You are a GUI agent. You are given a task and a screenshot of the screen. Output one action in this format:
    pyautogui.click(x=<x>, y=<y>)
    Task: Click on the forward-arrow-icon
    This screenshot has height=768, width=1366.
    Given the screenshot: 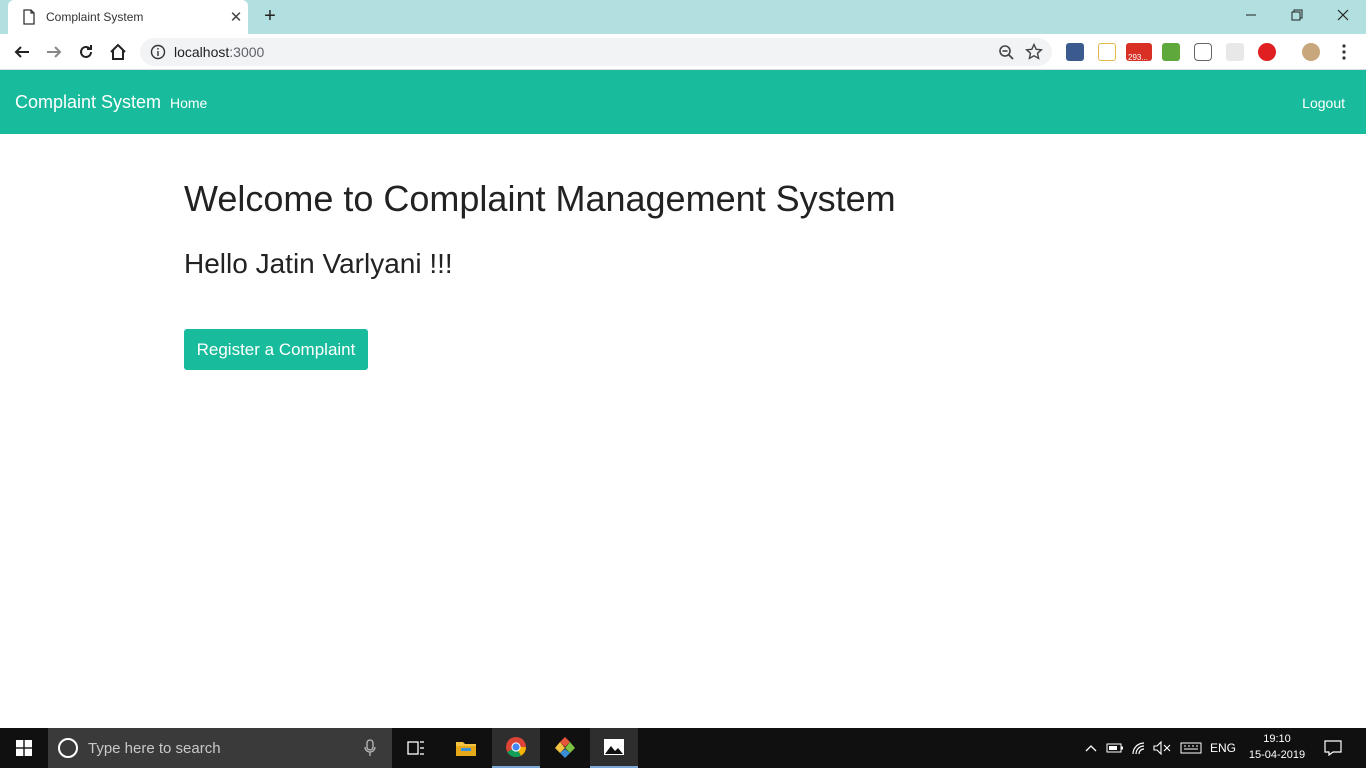 What is the action you would take?
    pyautogui.click(x=54, y=52)
    